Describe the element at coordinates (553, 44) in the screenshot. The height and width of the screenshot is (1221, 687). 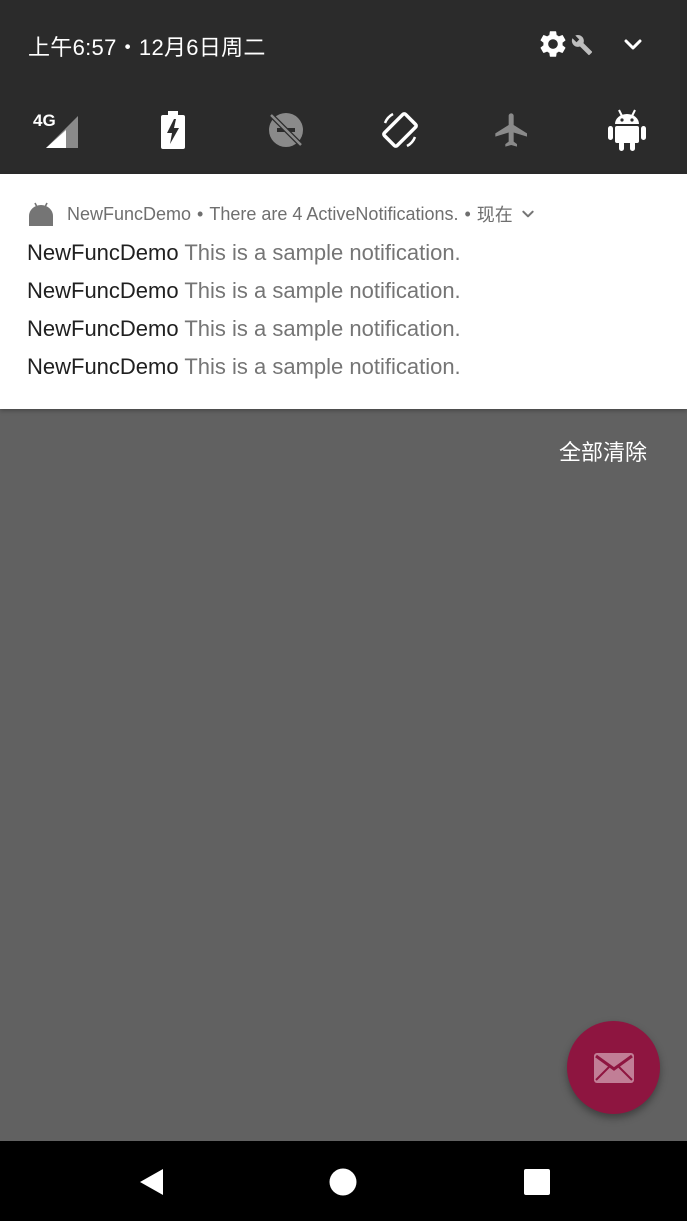
I see `gear-icon` at that location.